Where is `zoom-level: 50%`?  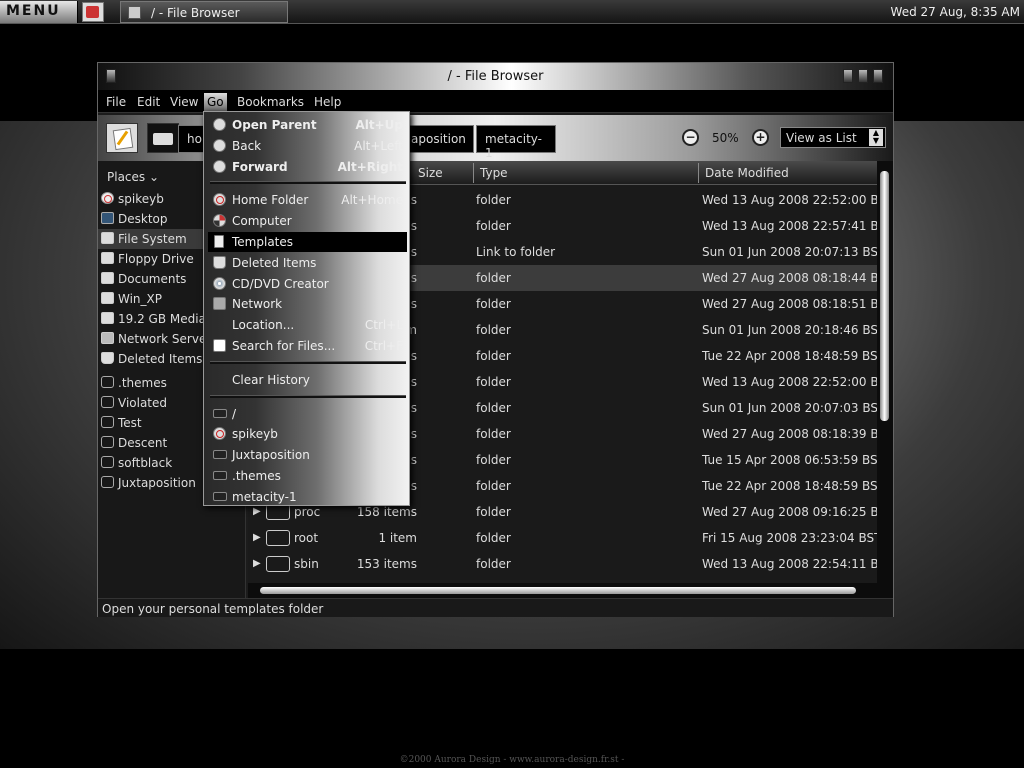 zoom-level: 50% is located at coordinates (725, 138).